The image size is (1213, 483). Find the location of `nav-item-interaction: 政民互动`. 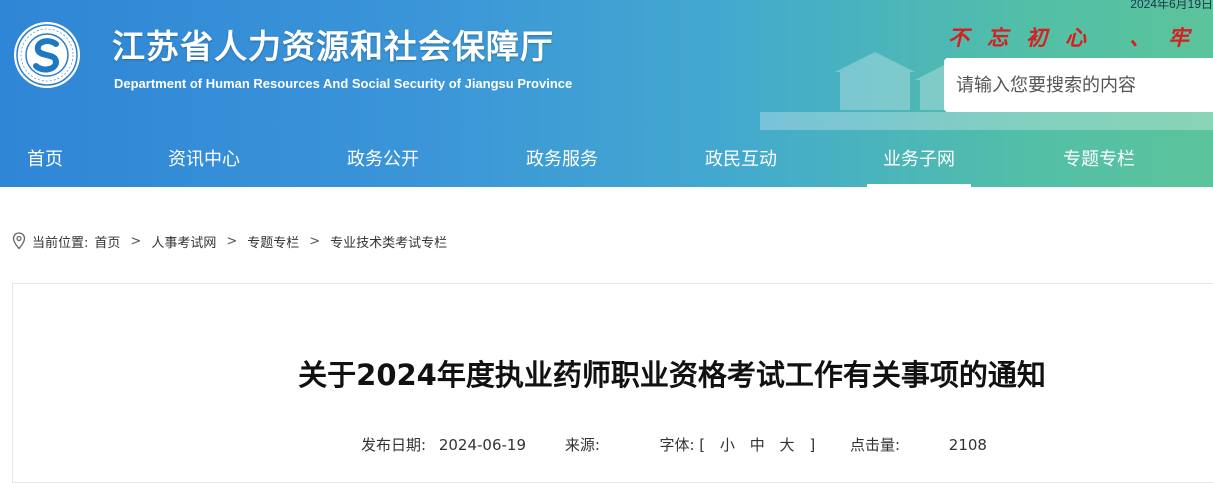

nav-item-interaction: 政民互动 is located at coordinates (741, 159).